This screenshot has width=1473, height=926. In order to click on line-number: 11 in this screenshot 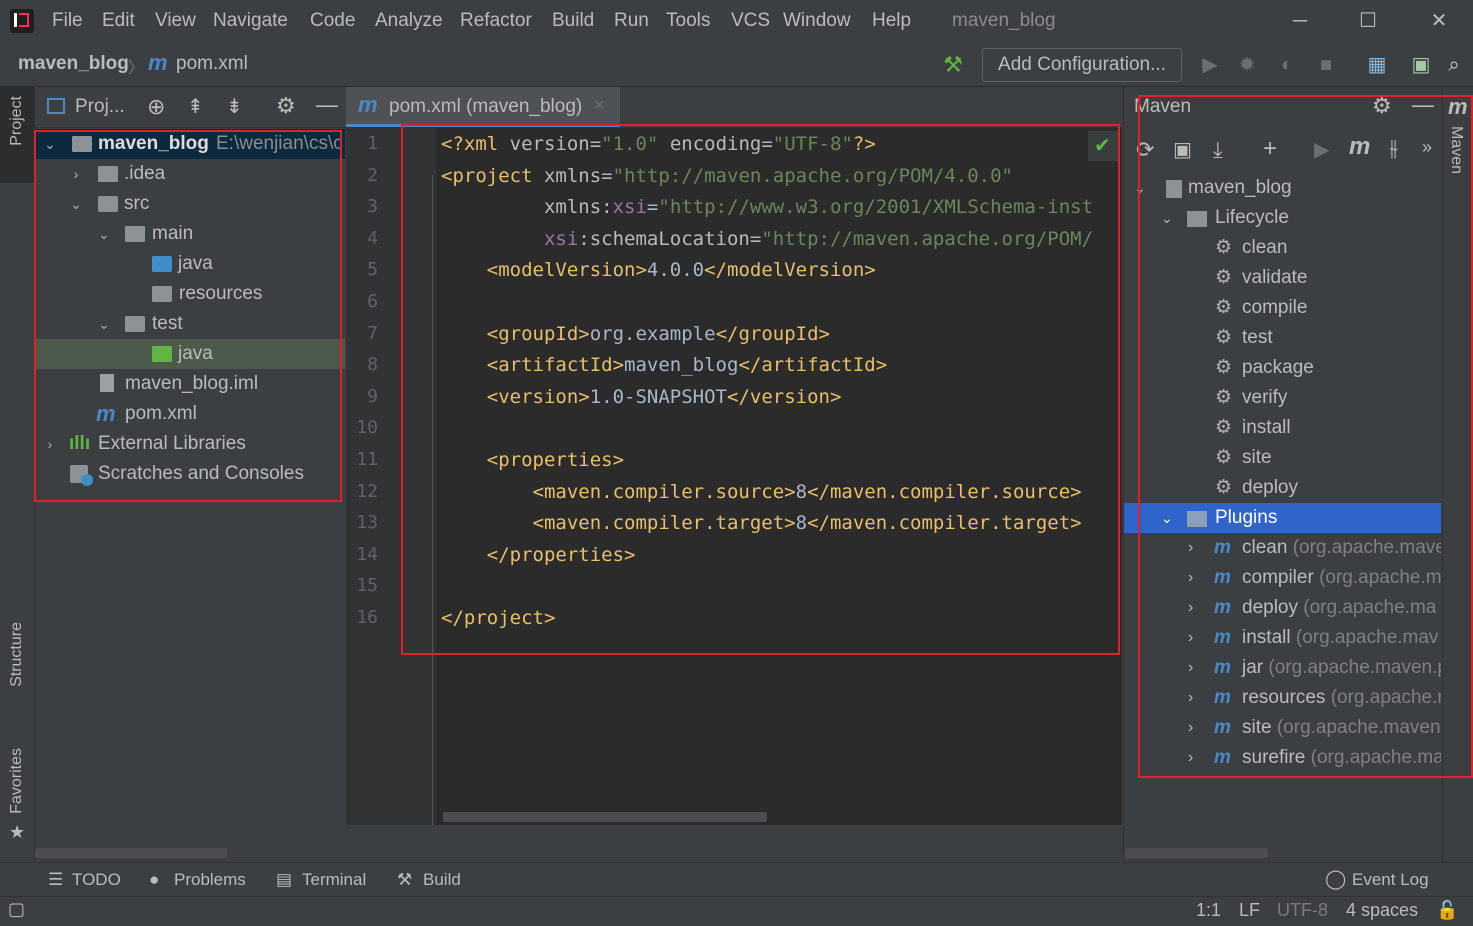, I will do `click(367, 459)`.